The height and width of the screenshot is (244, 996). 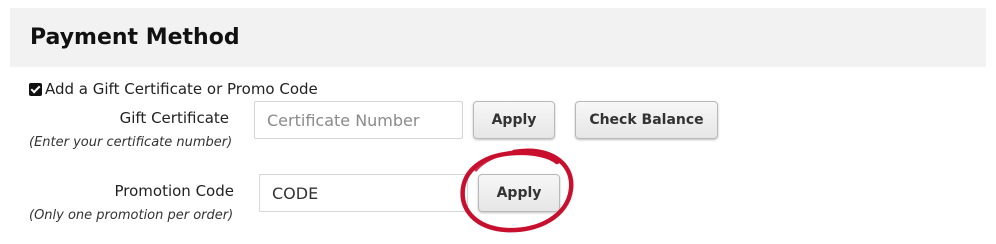 I want to click on gift-certificate-apply-button: Apply, so click(x=514, y=120).